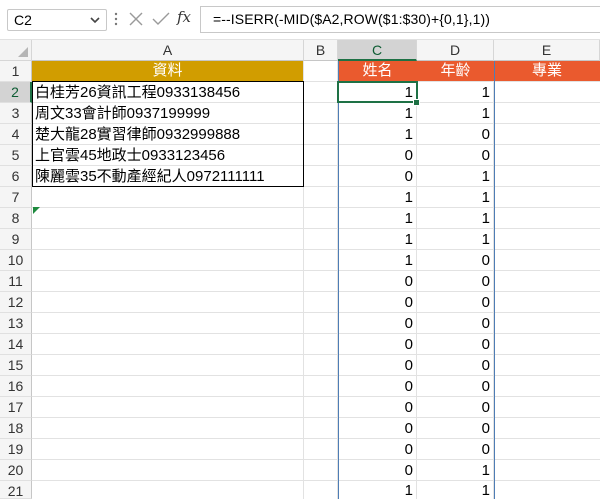 The image size is (600, 501). What do you see at coordinates (136, 19) in the screenshot?
I see `cancel-icon` at bounding box center [136, 19].